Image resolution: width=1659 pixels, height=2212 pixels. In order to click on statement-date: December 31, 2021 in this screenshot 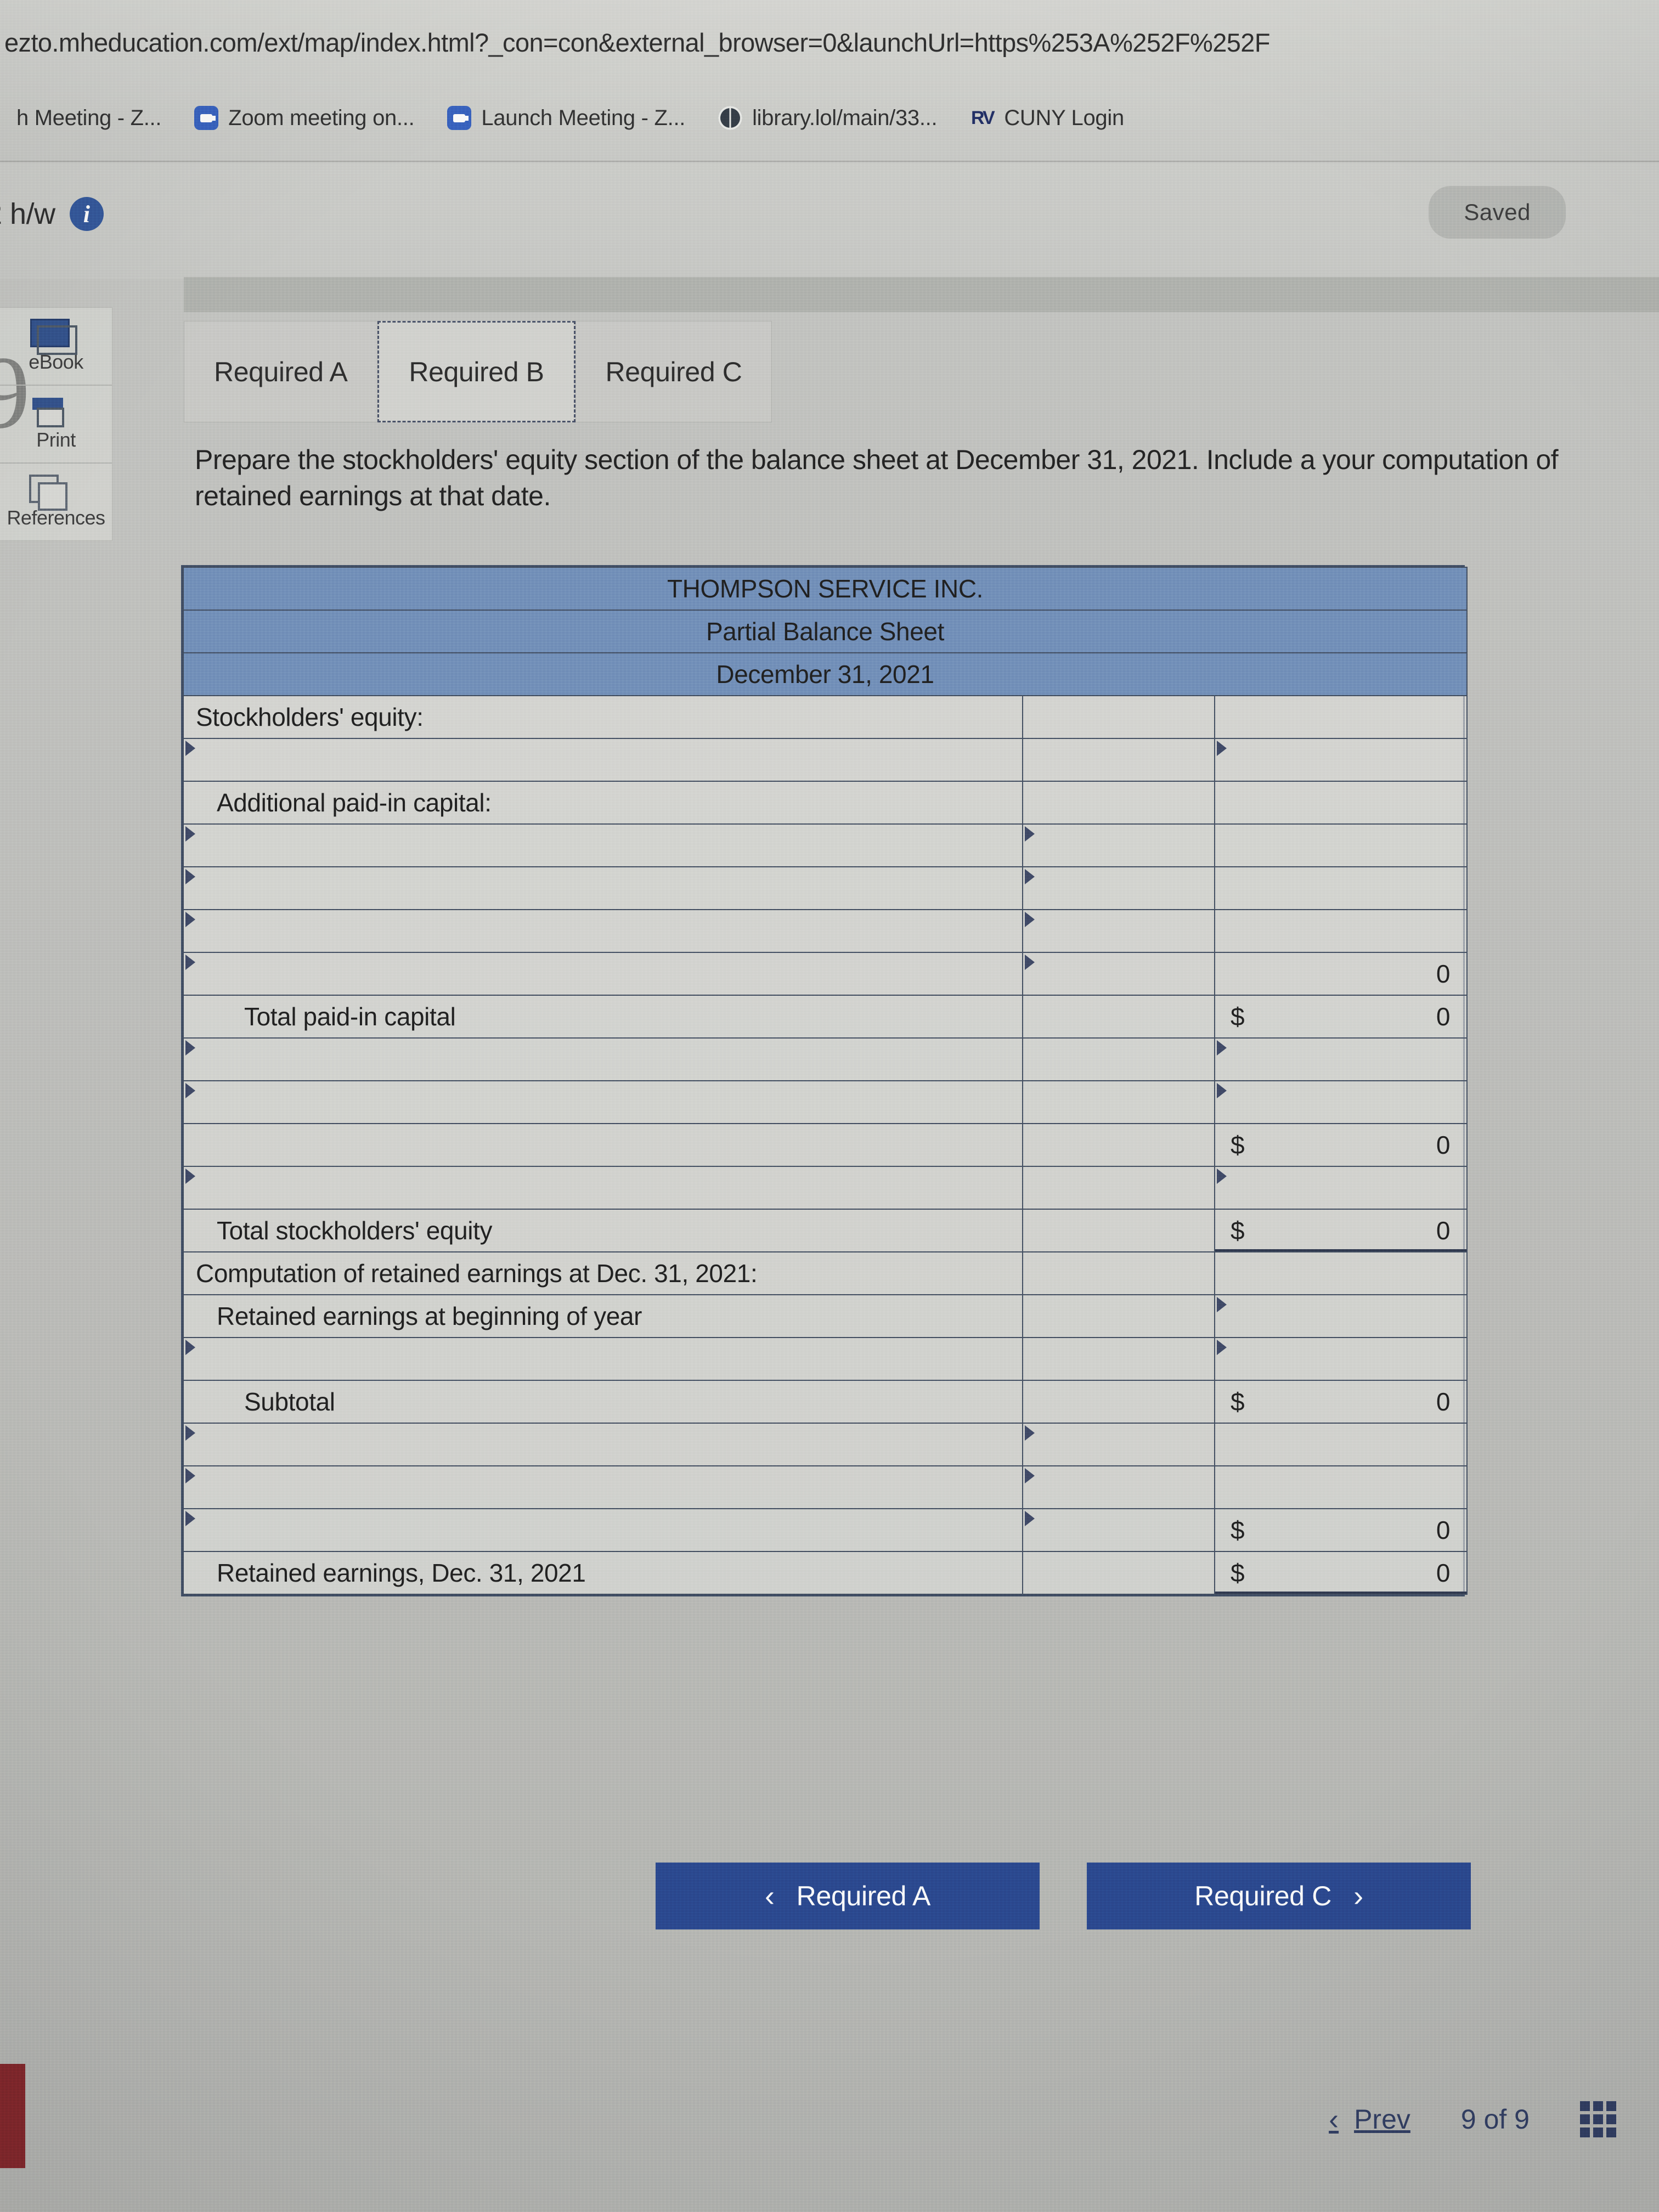, I will do `click(825, 674)`.